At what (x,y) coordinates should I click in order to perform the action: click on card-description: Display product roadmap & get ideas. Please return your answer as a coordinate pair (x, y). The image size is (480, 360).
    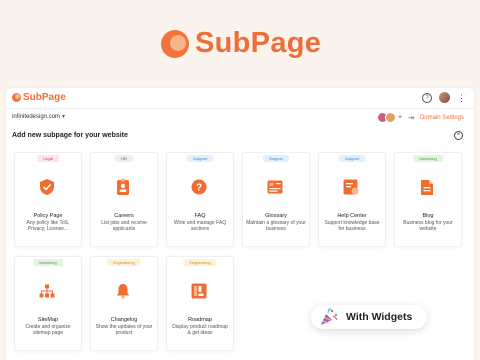
    Looking at the image, I should click on (200, 330).